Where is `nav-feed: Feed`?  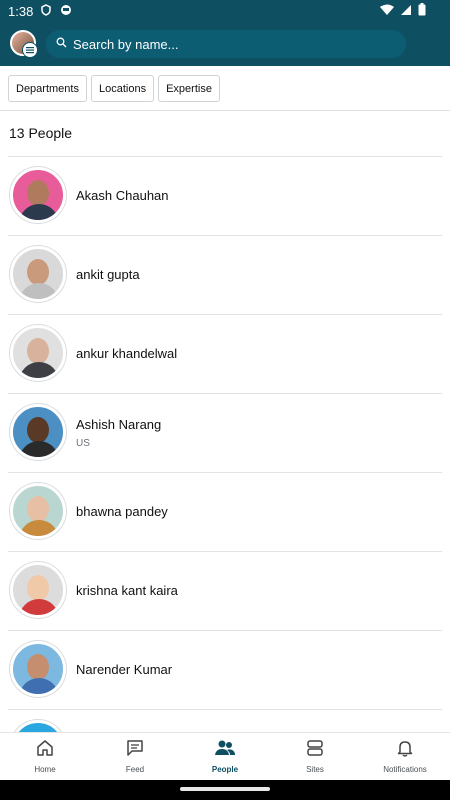
nav-feed: Feed is located at coordinates (135, 756).